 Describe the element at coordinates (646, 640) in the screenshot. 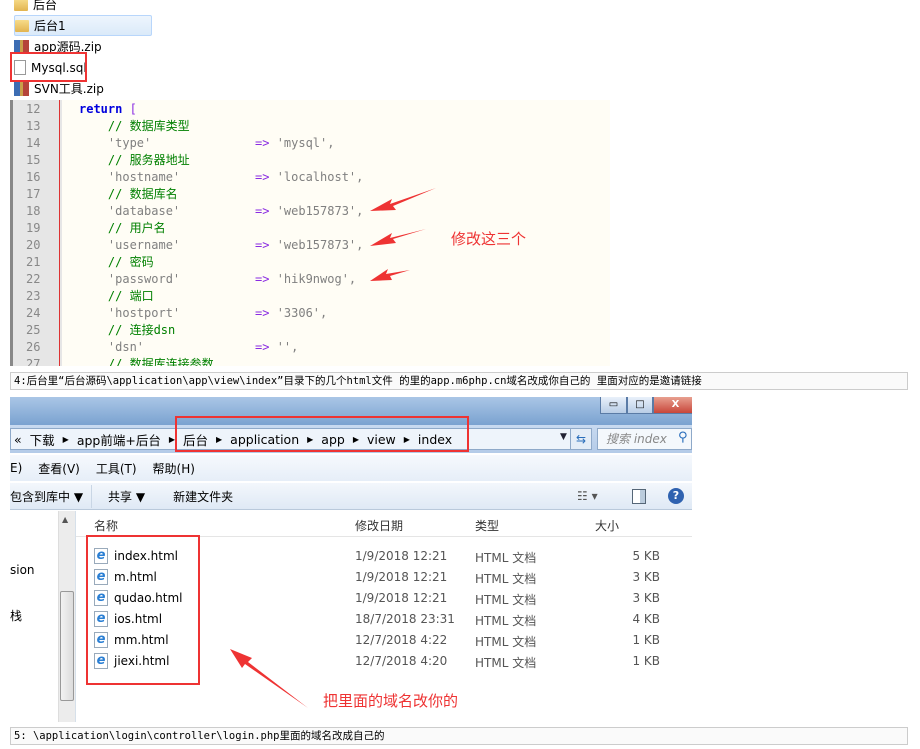

I see `file-size: 1 KB` at that location.